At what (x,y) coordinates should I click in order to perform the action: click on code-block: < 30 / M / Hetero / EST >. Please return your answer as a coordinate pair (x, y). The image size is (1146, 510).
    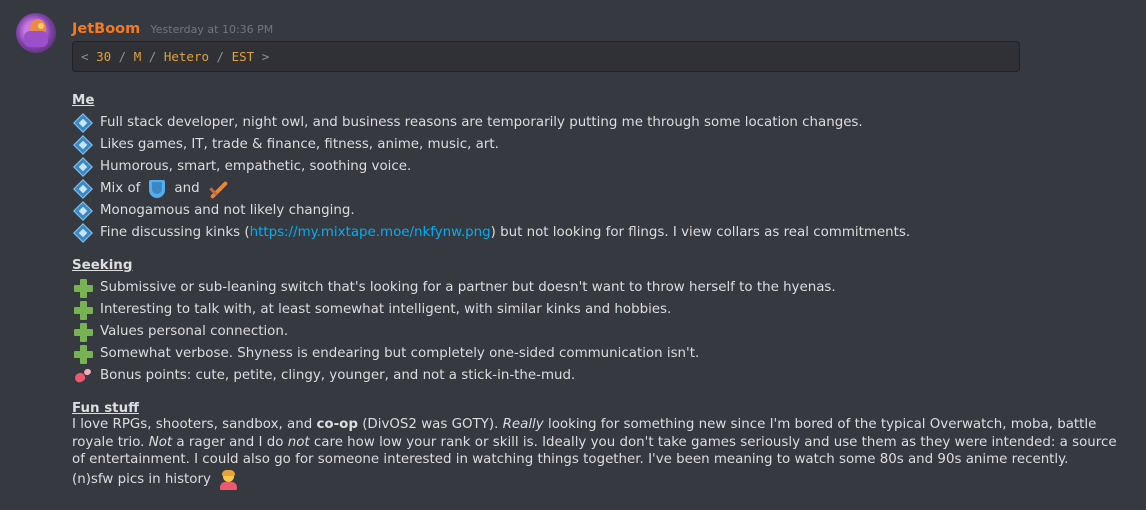
    Looking at the image, I should click on (546, 56).